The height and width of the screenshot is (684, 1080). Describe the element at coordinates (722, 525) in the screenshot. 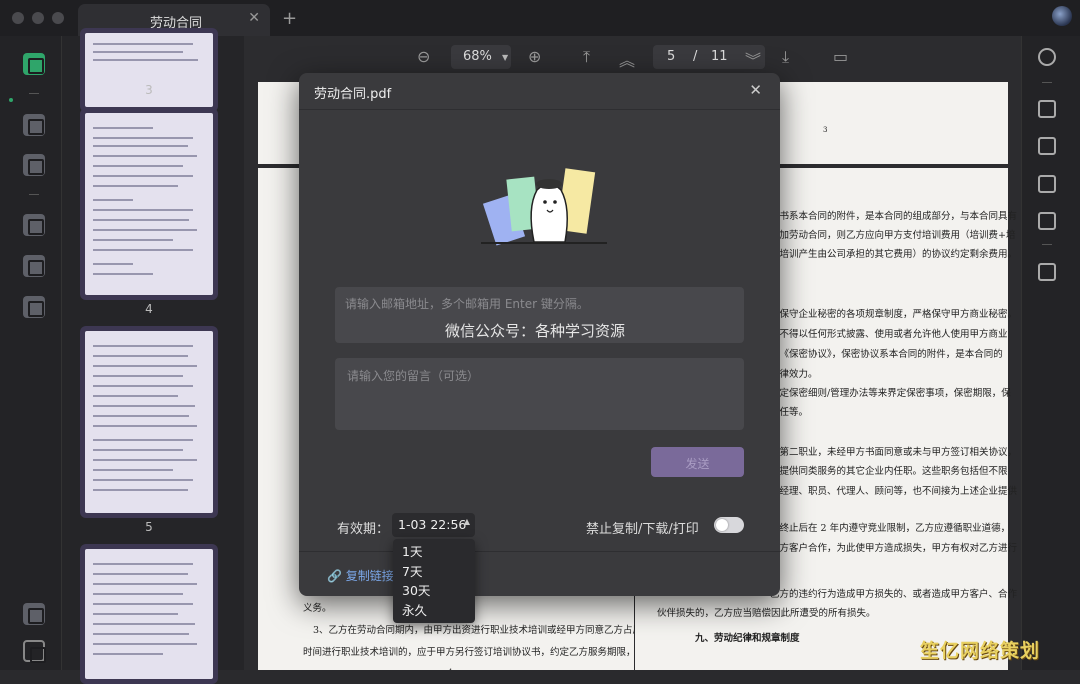

I see `toggle-knob` at that location.